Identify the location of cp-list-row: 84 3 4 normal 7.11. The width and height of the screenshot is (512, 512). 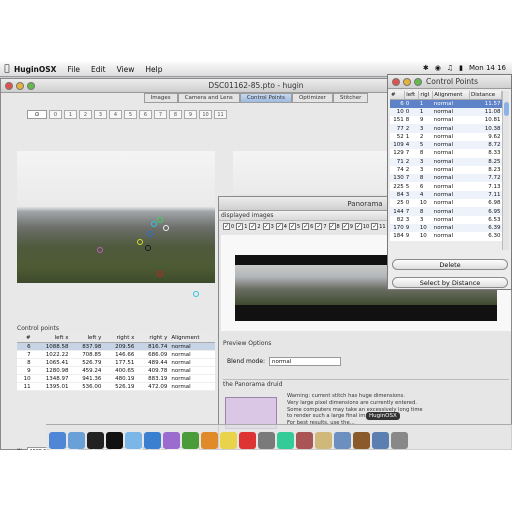
(446, 195).